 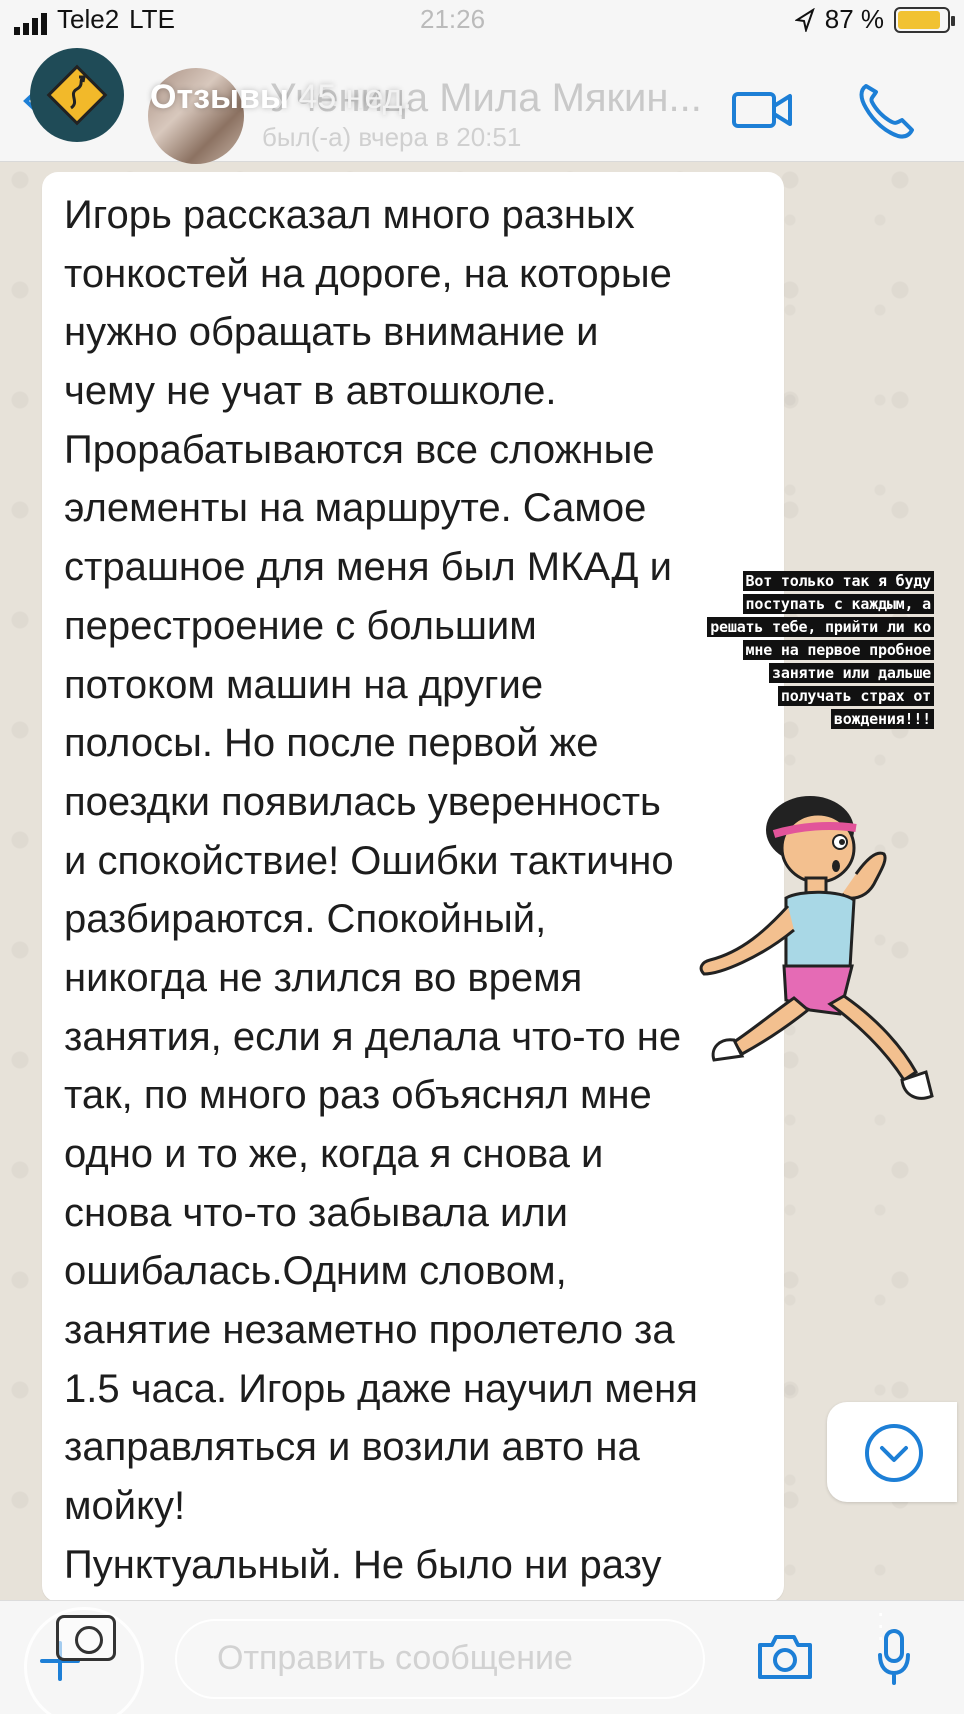 What do you see at coordinates (219, 97) in the screenshot?
I see `story-title-text: Отзывы` at bounding box center [219, 97].